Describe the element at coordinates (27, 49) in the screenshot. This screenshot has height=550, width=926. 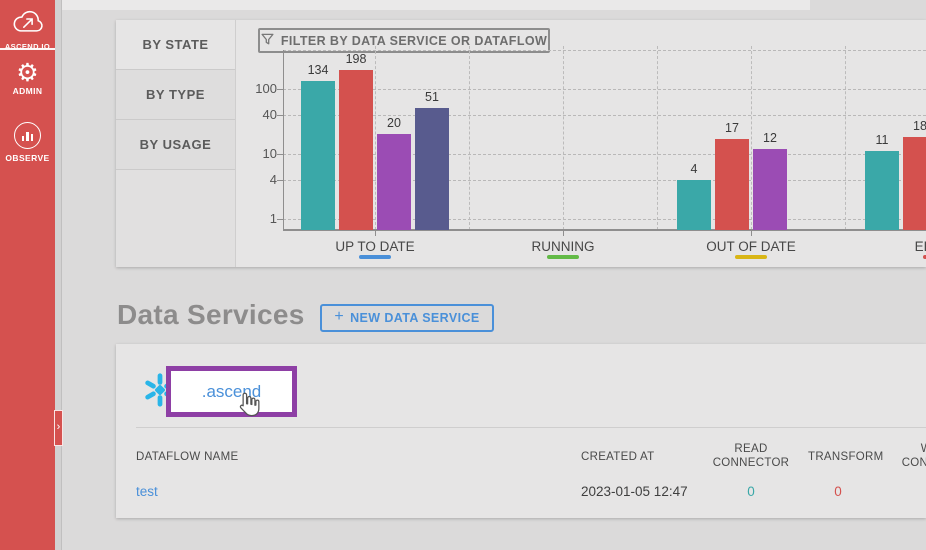
I see `sidebar-separator` at that location.